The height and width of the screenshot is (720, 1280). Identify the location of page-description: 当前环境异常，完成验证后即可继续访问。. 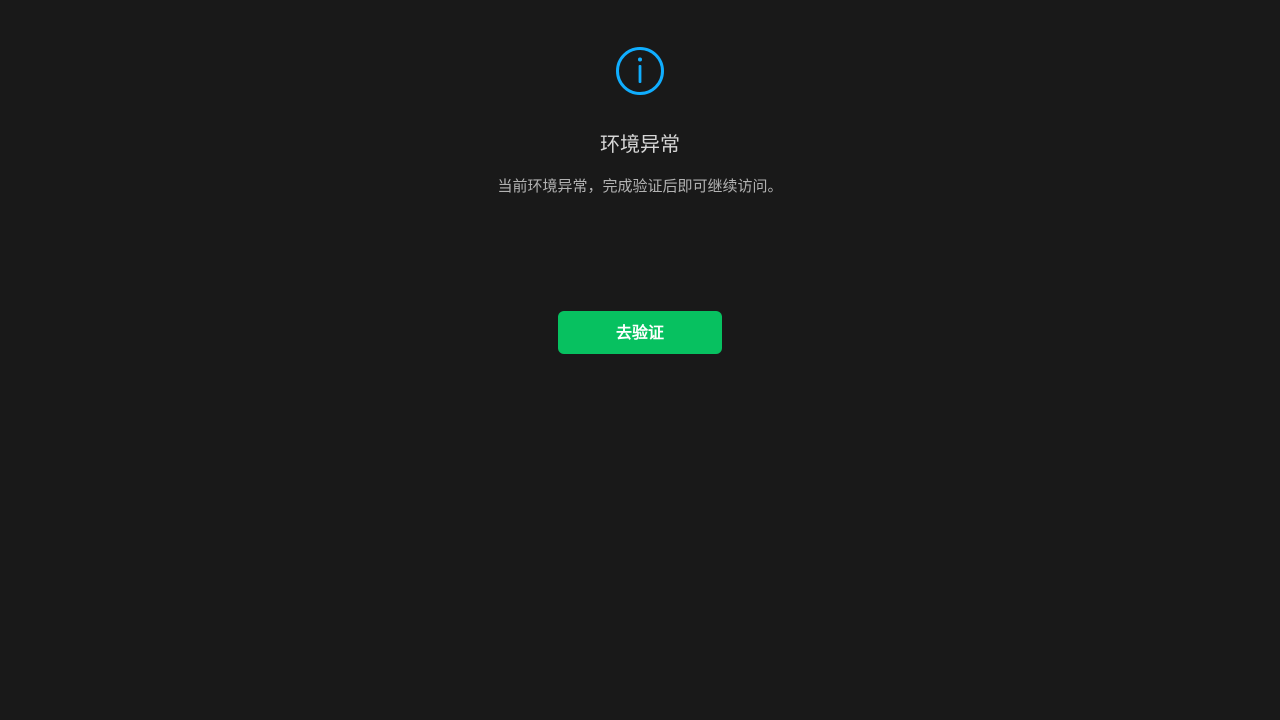
(640, 186).